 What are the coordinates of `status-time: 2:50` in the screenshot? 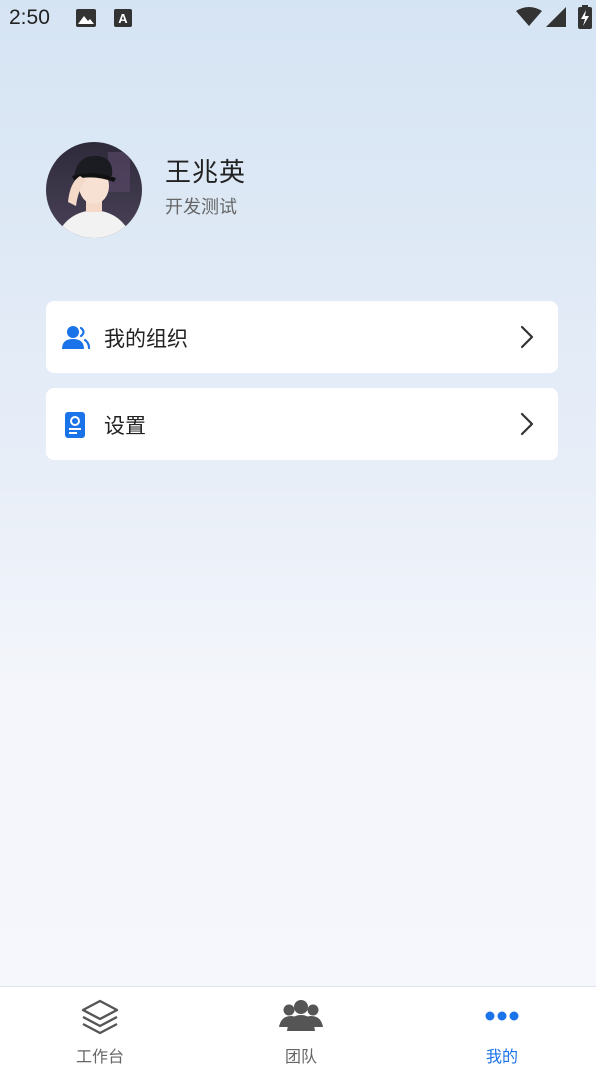 It's located at (29, 17).